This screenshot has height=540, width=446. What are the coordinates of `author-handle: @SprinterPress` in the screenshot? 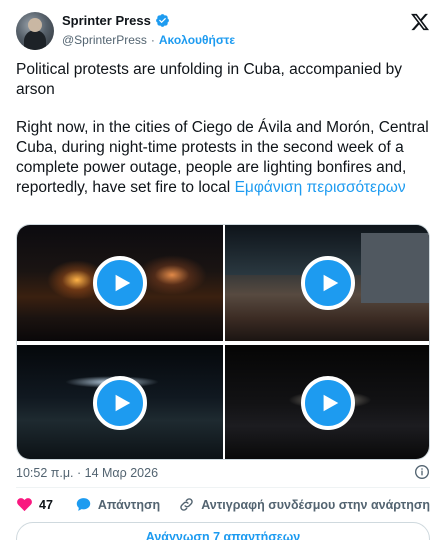 It's located at (104, 40).